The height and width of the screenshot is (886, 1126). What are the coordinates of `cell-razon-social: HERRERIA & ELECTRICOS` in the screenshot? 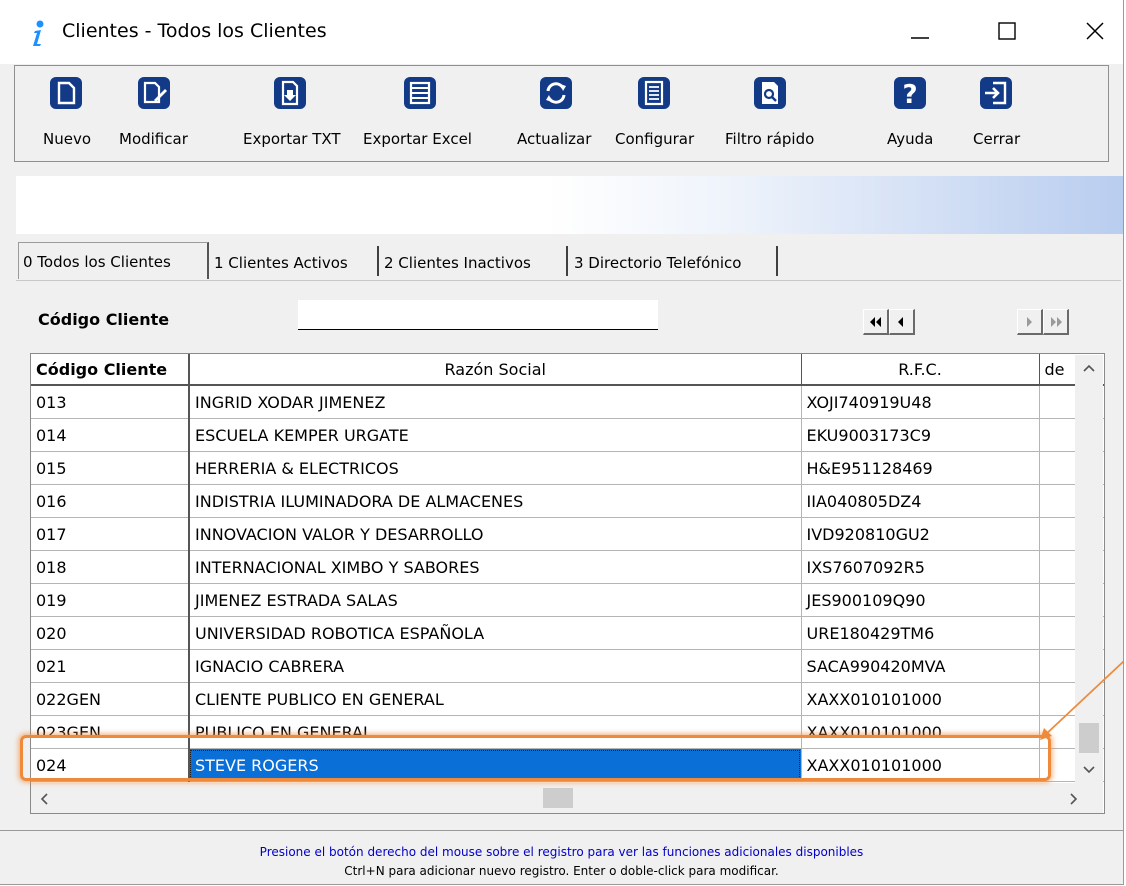 It's located at (495, 468).